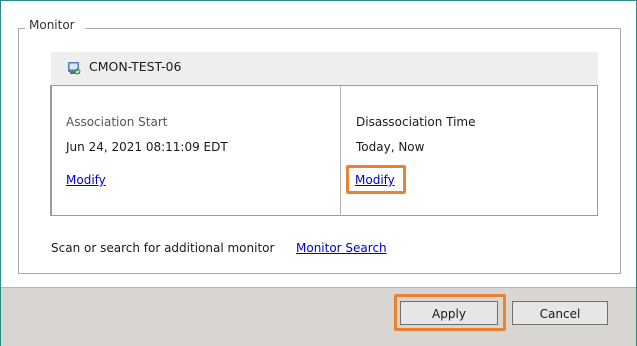 The width and height of the screenshot is (637, 346). What do you see at coordinates (52, 25) in the screenshot?
I see `groupbox-legend: Monitor` at bounding box center [52, 25].